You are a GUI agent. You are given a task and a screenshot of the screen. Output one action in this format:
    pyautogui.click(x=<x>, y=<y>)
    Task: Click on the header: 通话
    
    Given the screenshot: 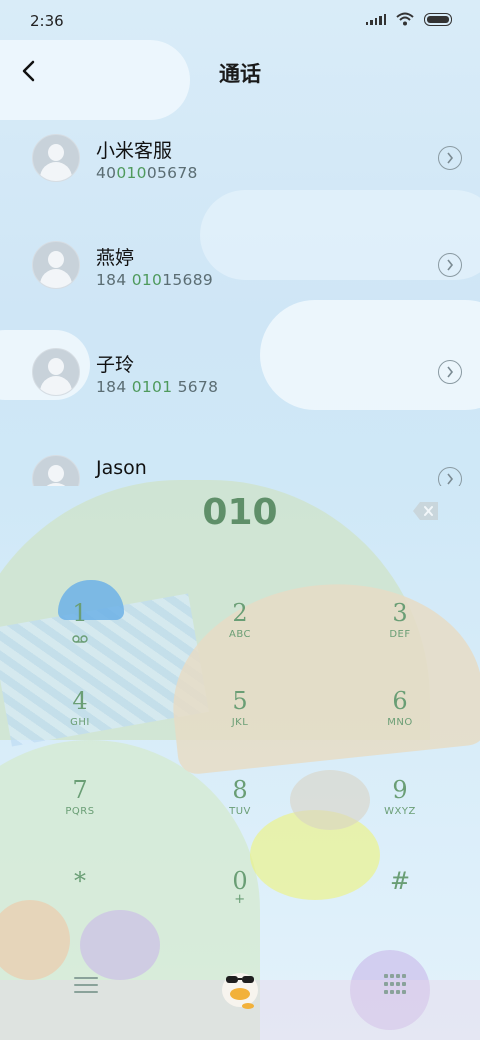 What is the action you would take?
    pyautogui.click(x=240, y=72)
    